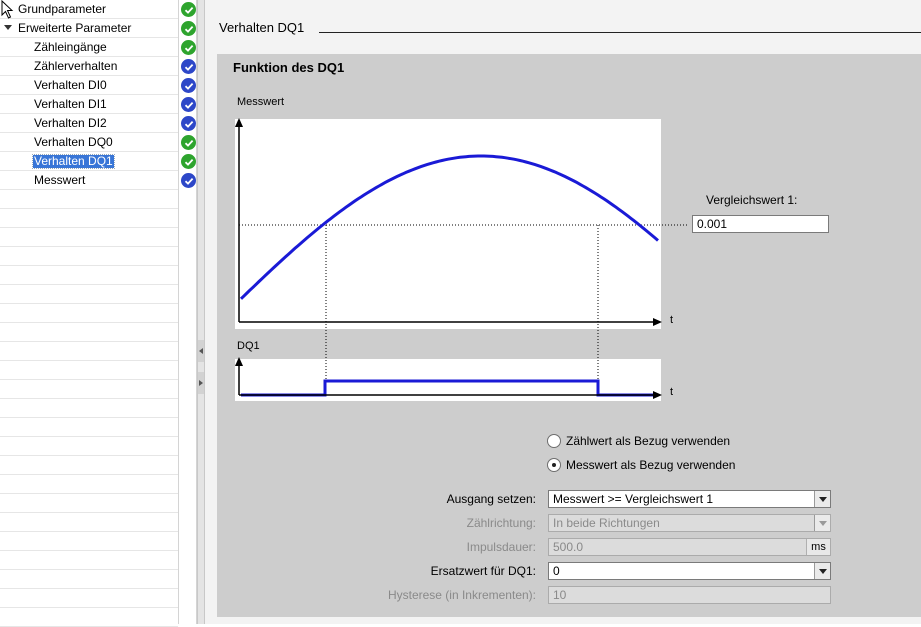 This screenshot has width=921, height=627. Describe the element at coordinates (491, 499) in the screenshot. I see `ausgang-setzen-label: Ausgang setzen:` at that location.